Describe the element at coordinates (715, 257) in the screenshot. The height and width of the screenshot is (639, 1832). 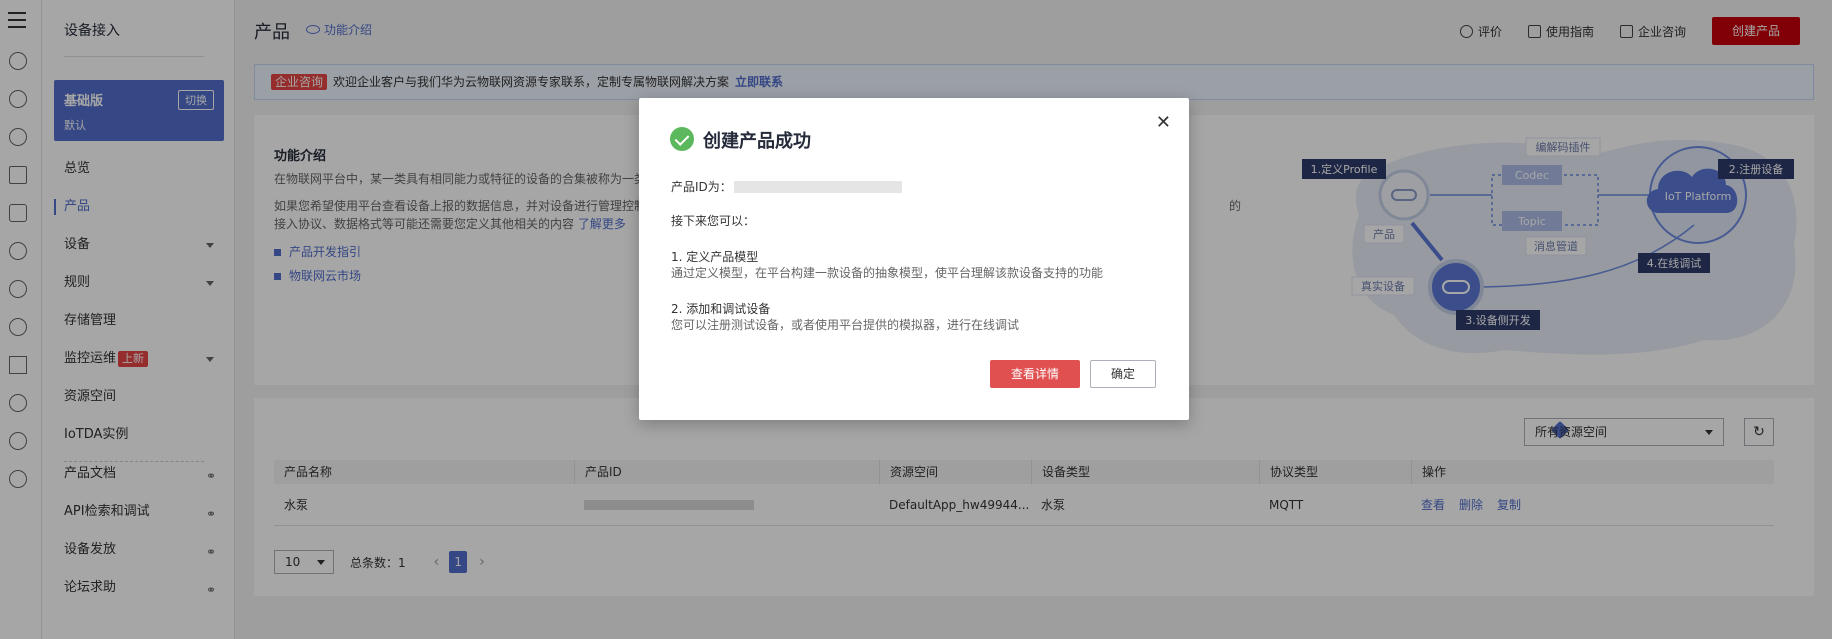
I see `step1-title: 1. 定义产品模型` at that location.